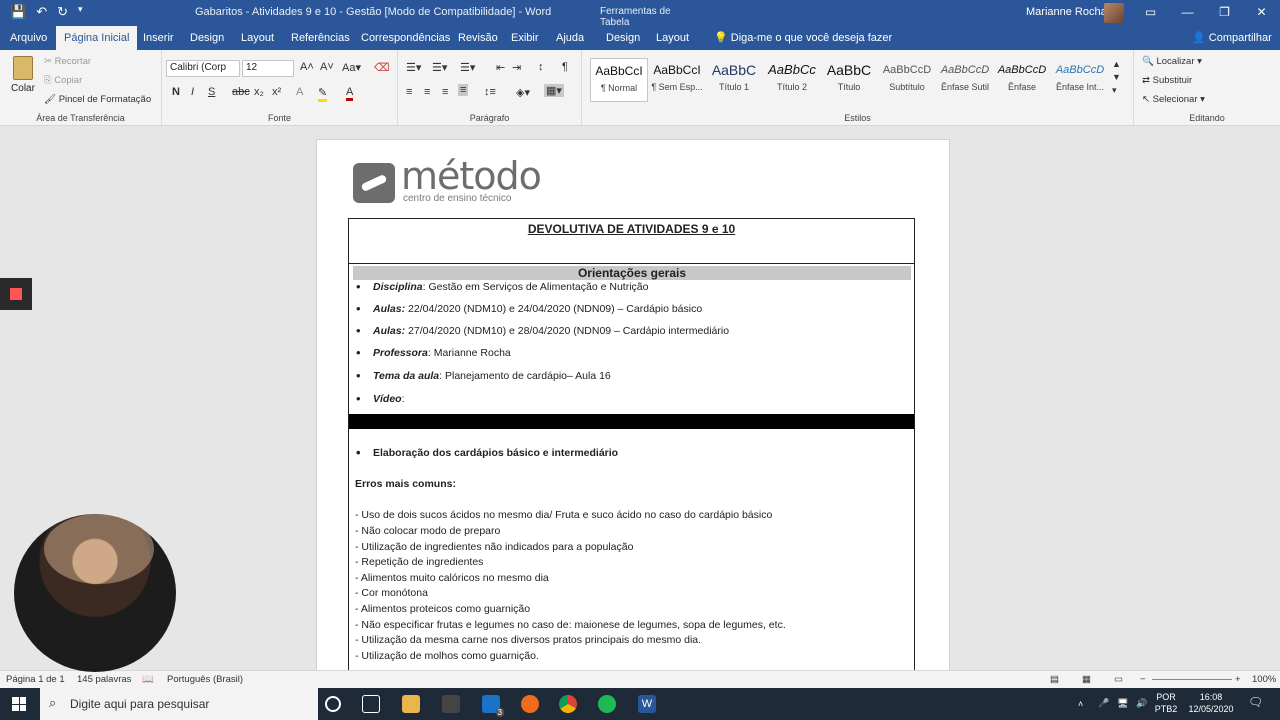 Image resolution: width=1280 pixels, height=720 pixels. What do you see at coordinates (1261, 13) in the screenshot?
I see `close-icon: ✕` at bounding box center [1261, 13].